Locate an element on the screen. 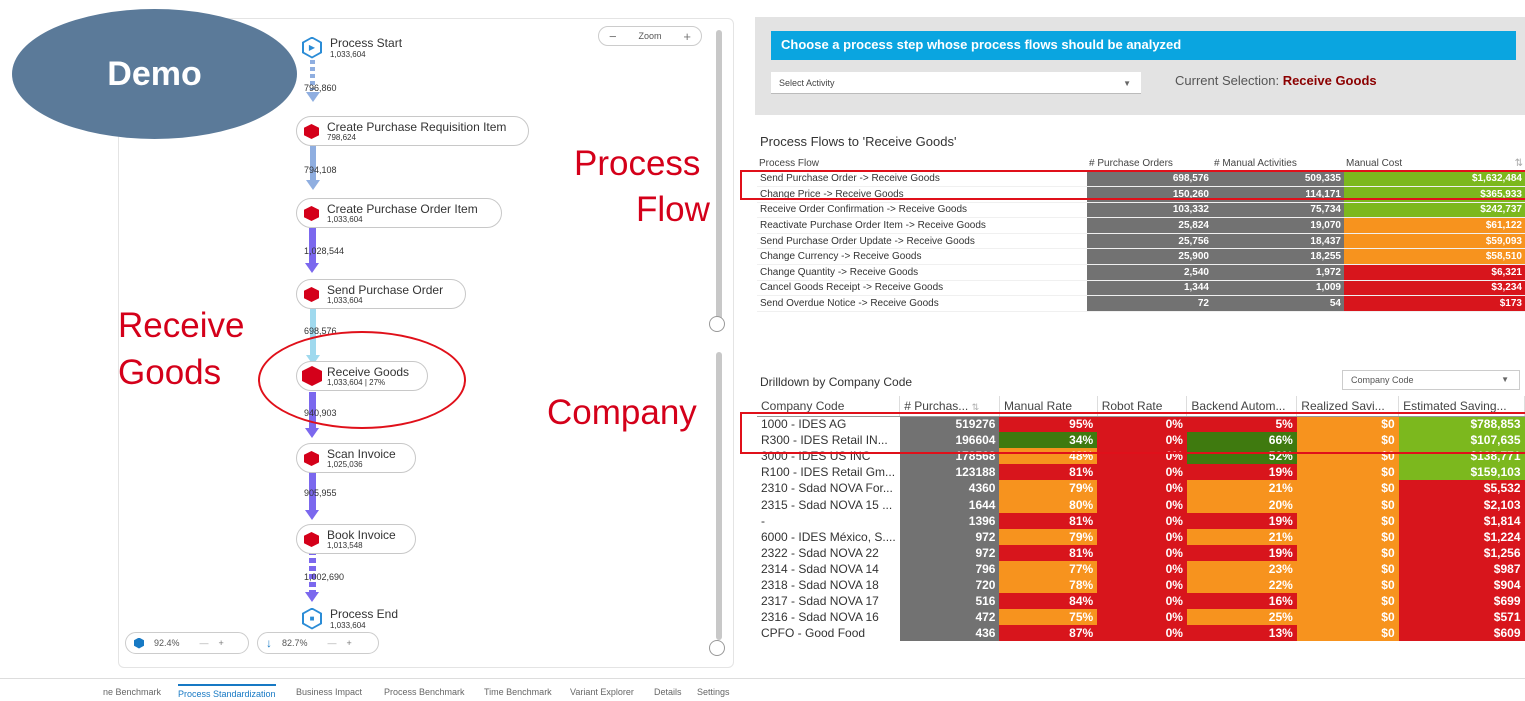  col-manual-activities: # Manual Activities is located at coordinates (1278, 164).